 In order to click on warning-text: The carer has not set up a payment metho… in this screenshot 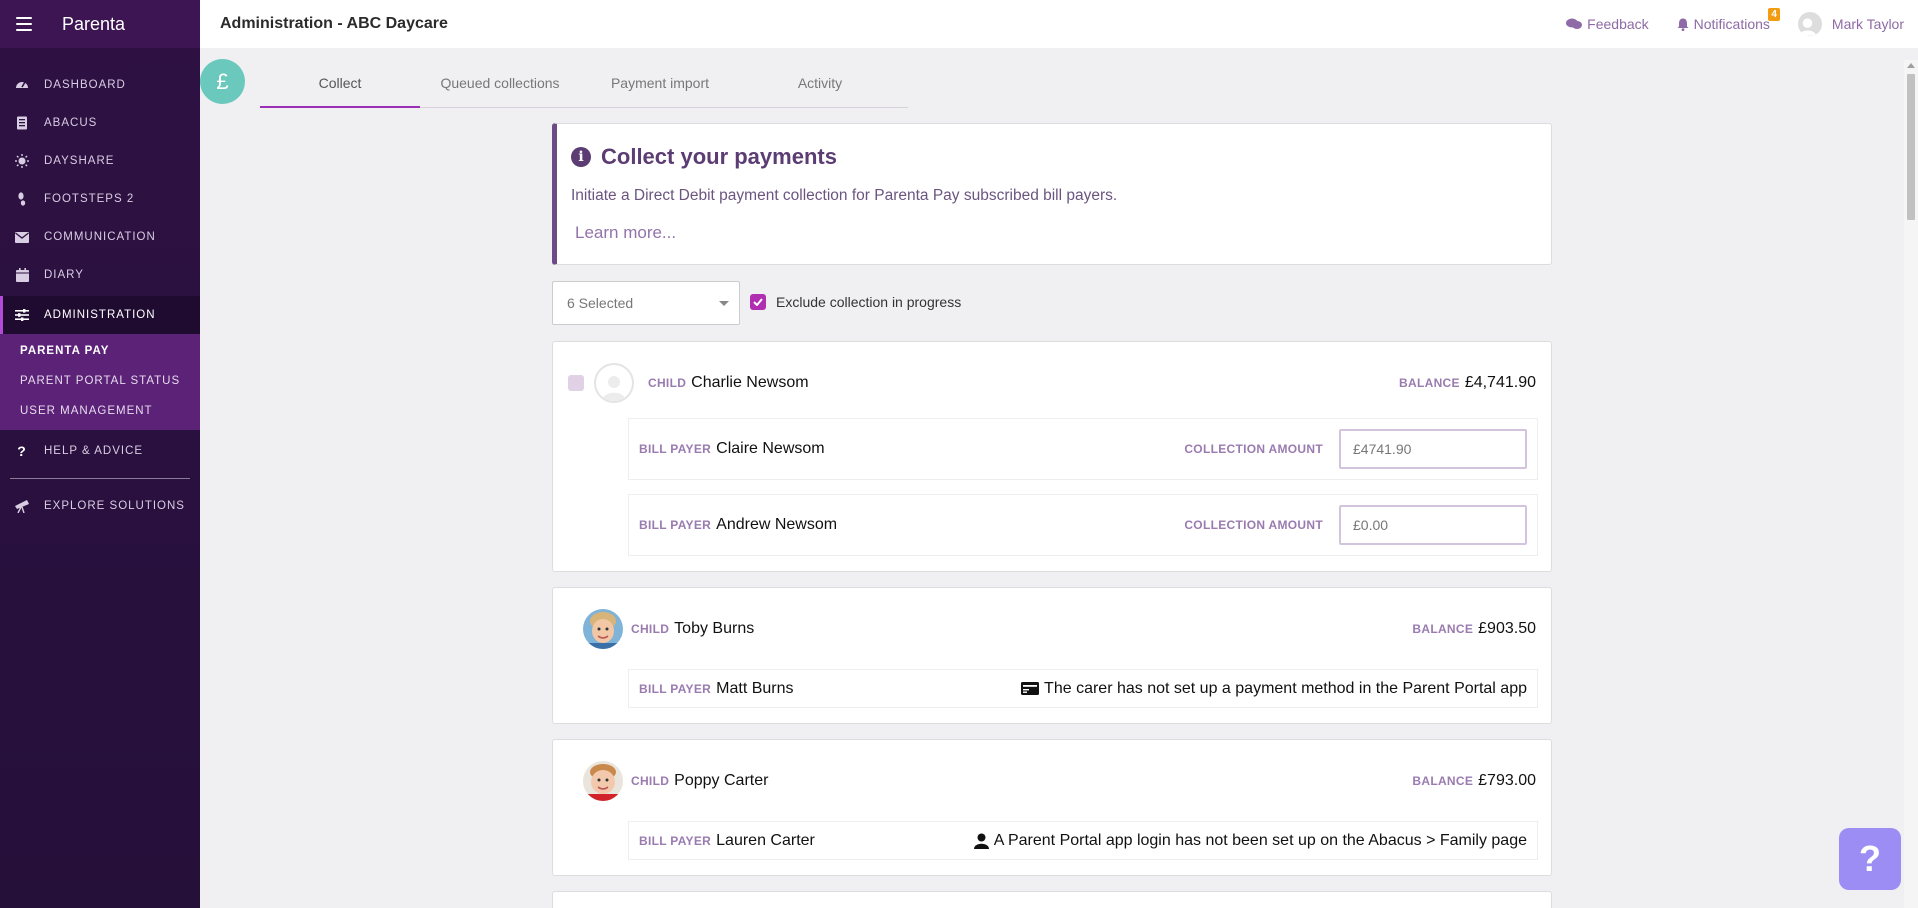, I will do `click(1285, 688)`.